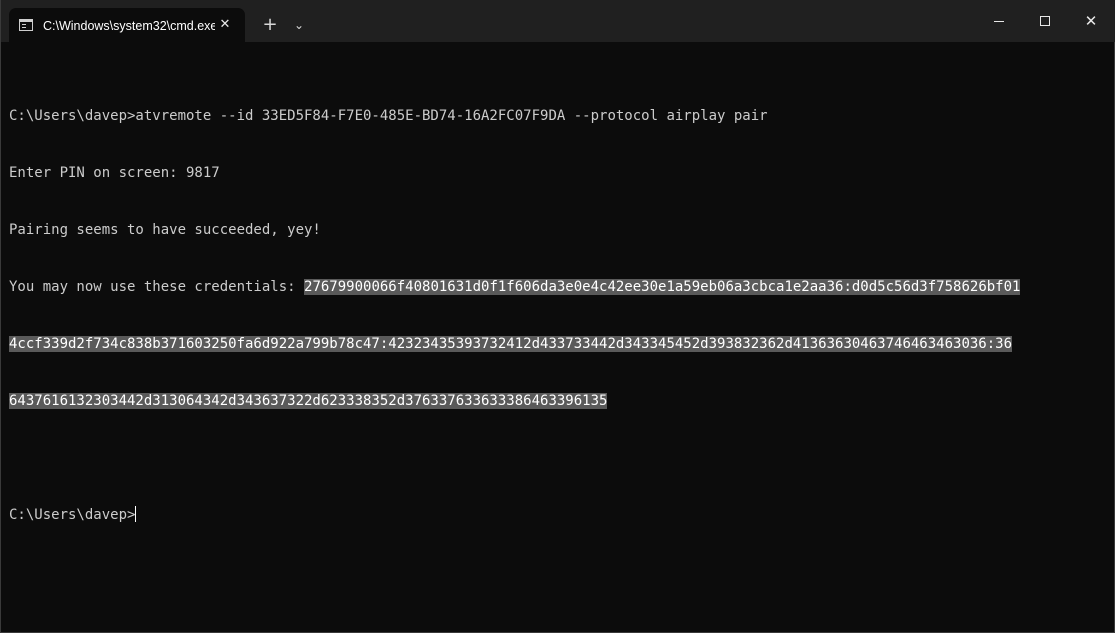 The image size is (1115, 633). I want to click on window-close-button: ✕, so click(1091, 21).